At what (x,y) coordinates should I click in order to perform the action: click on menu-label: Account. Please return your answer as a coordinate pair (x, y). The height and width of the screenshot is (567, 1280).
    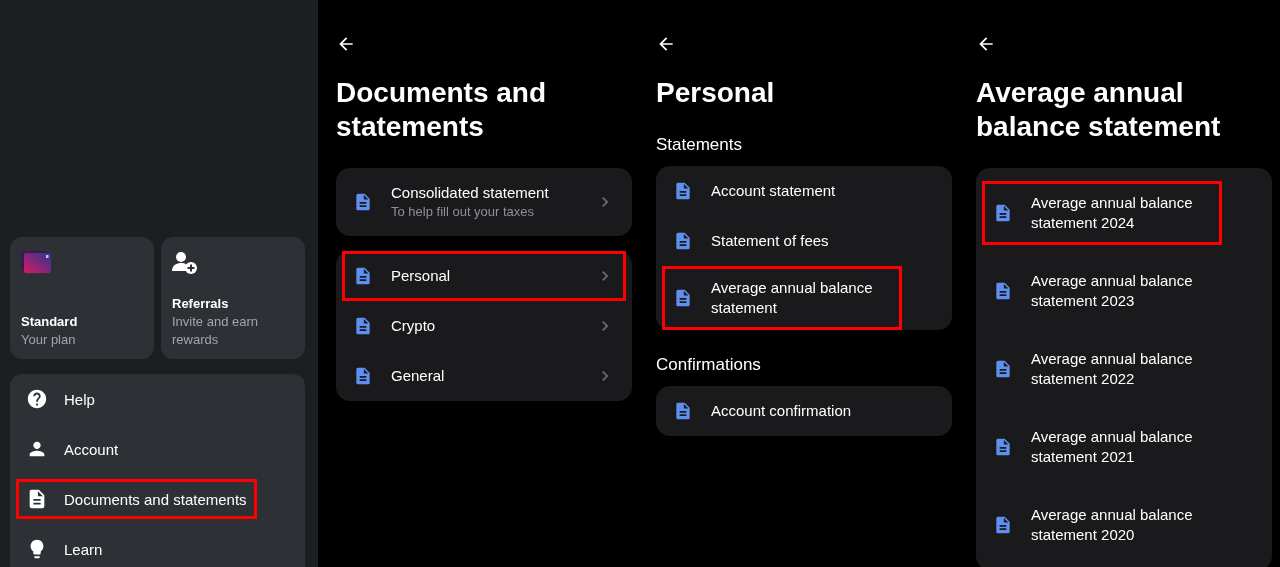
    Looking at the image, I should click on (91, 449).